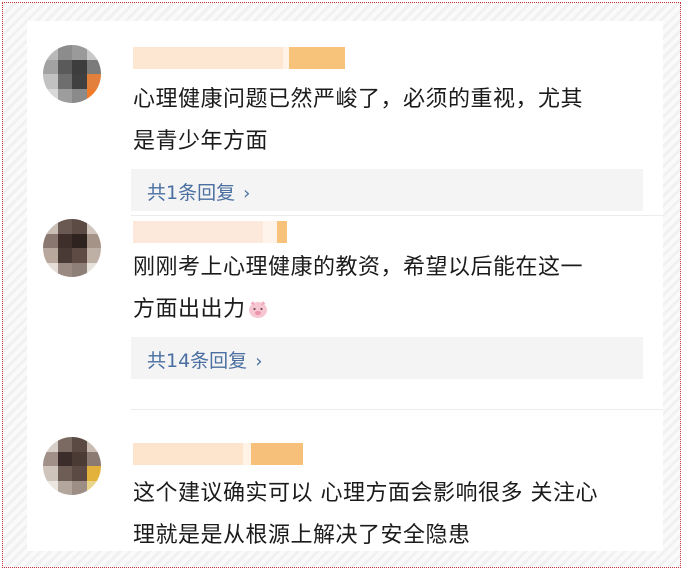 This screenshot has width=685, height=572. Describe the element at coordinates (387, 358) in the screenshot. I see `reply-summary: 共14条回复 ›` at that location.